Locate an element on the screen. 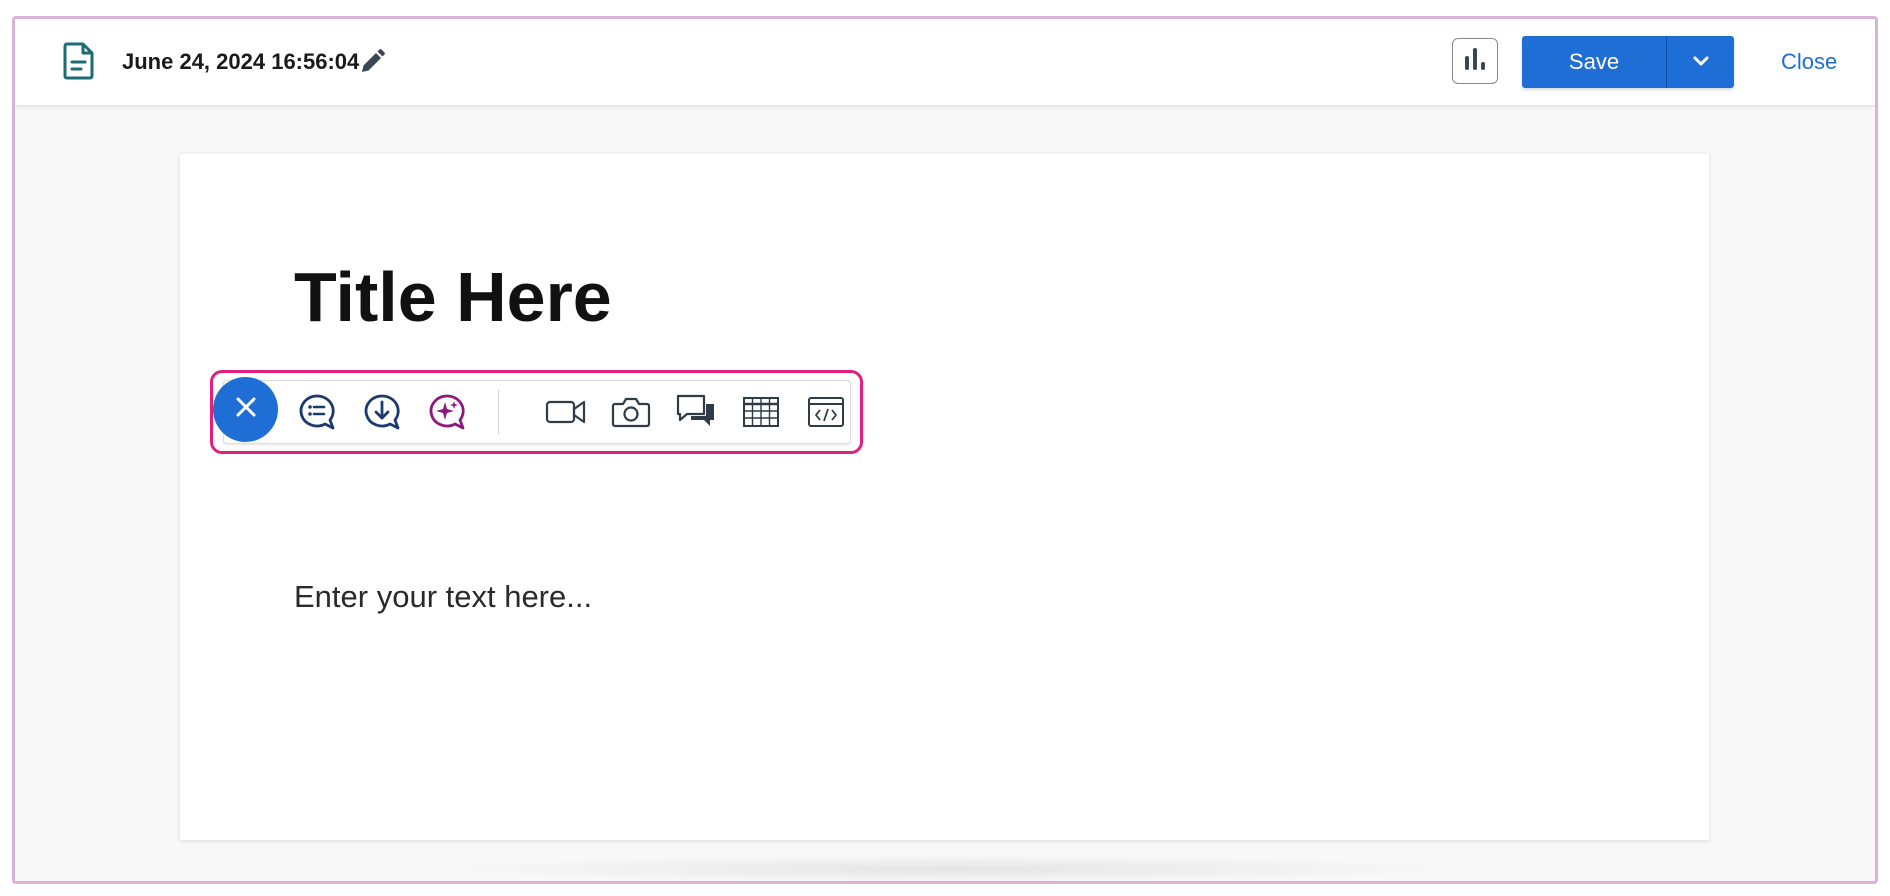 The image size is (1890, 896). speech-download-icon is located at coordinates (382, 414).